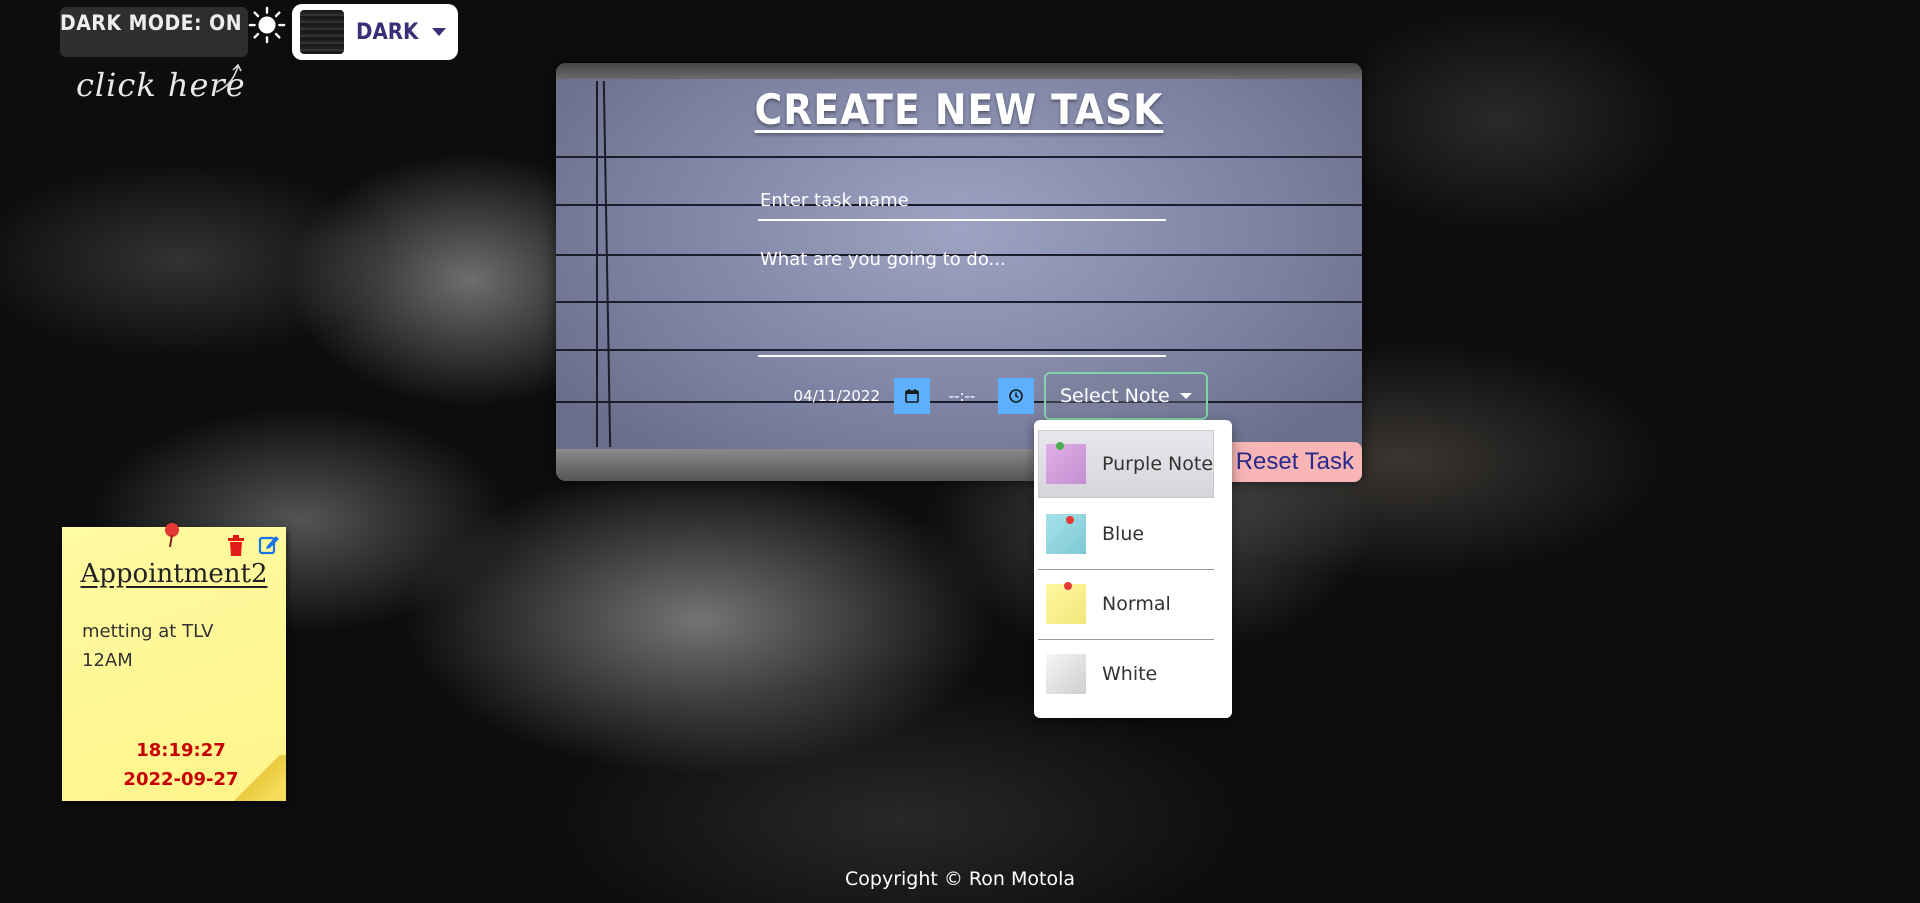  I want to click on menu-item-label: Blue, so click(1123, 534).